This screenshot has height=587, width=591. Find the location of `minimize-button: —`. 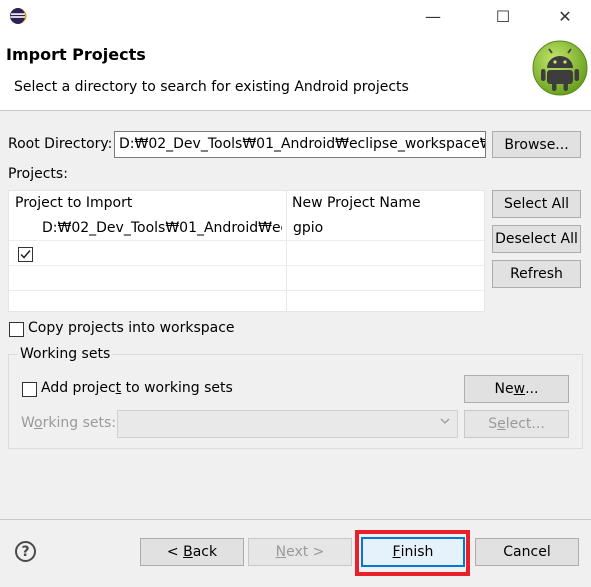

minimize-button: — is located at coordinates (433, 16).